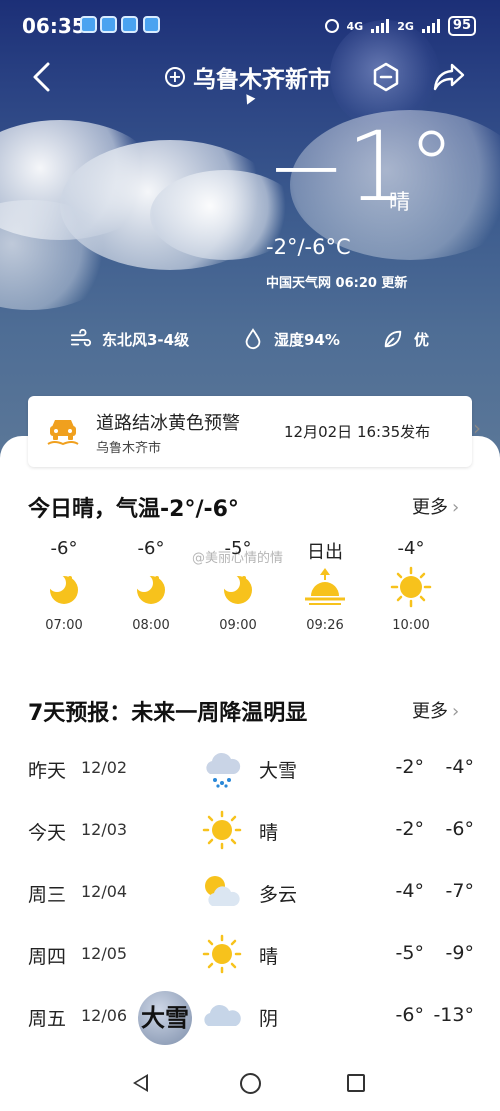 The width and height of the screenshot is (500, 1111). What do you see at coordinates (104, 953) in the screenshot?
I see `day-date: 12/05` at bounding box center [104, 953].